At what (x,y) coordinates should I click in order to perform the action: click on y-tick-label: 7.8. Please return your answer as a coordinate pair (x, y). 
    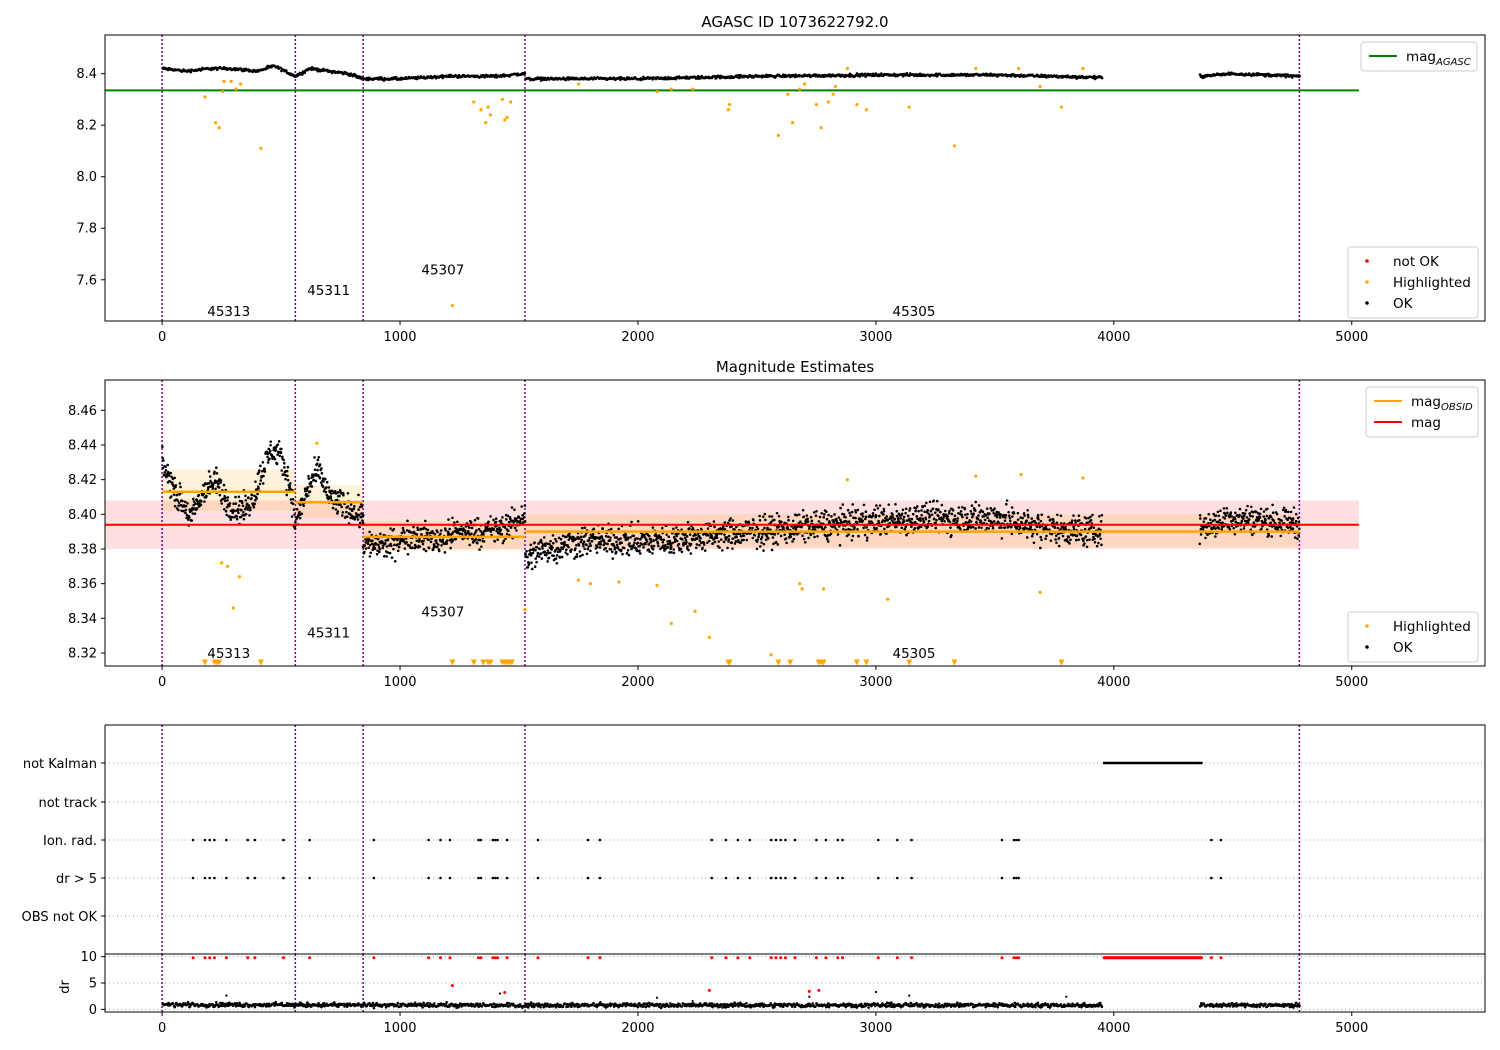
    Looking at the image, I should click on (86, 229).